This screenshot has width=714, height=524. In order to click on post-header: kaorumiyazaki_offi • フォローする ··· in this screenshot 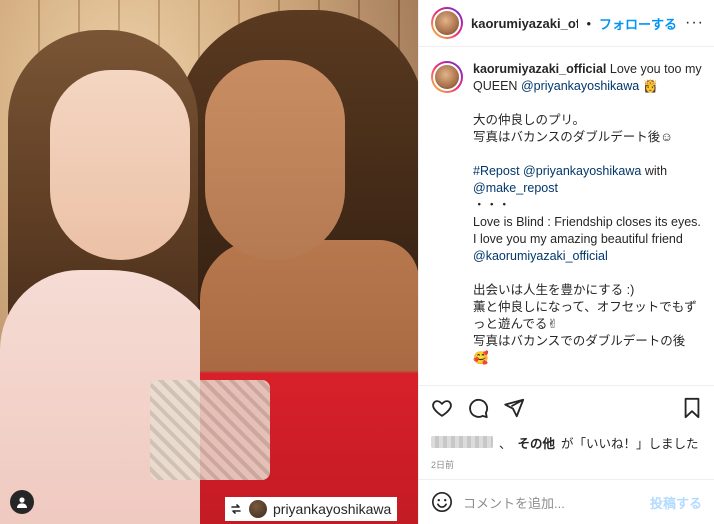, I will do `click(566, 23)`.